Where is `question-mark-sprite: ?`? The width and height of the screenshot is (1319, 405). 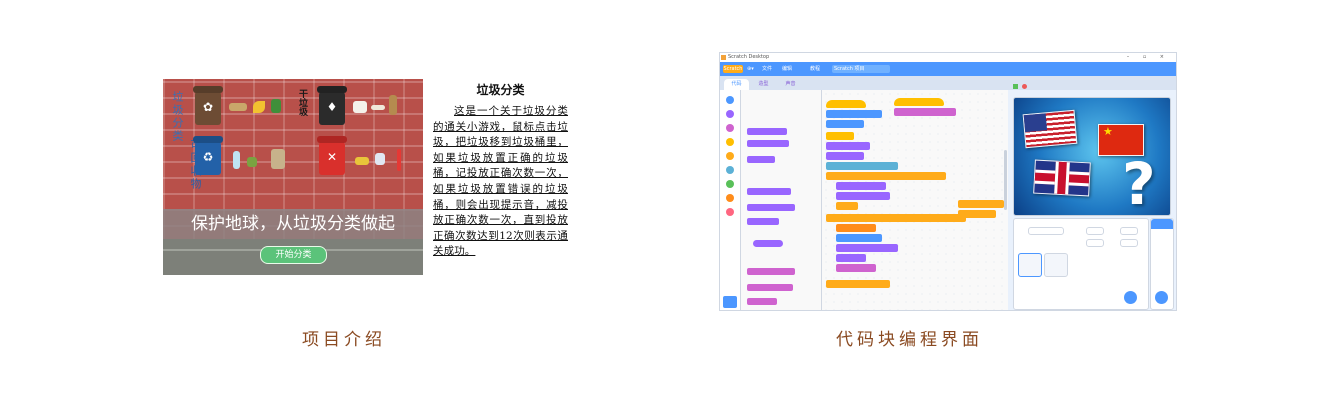
question-mark-sprite: ? is located at coordinates (1139, 182).